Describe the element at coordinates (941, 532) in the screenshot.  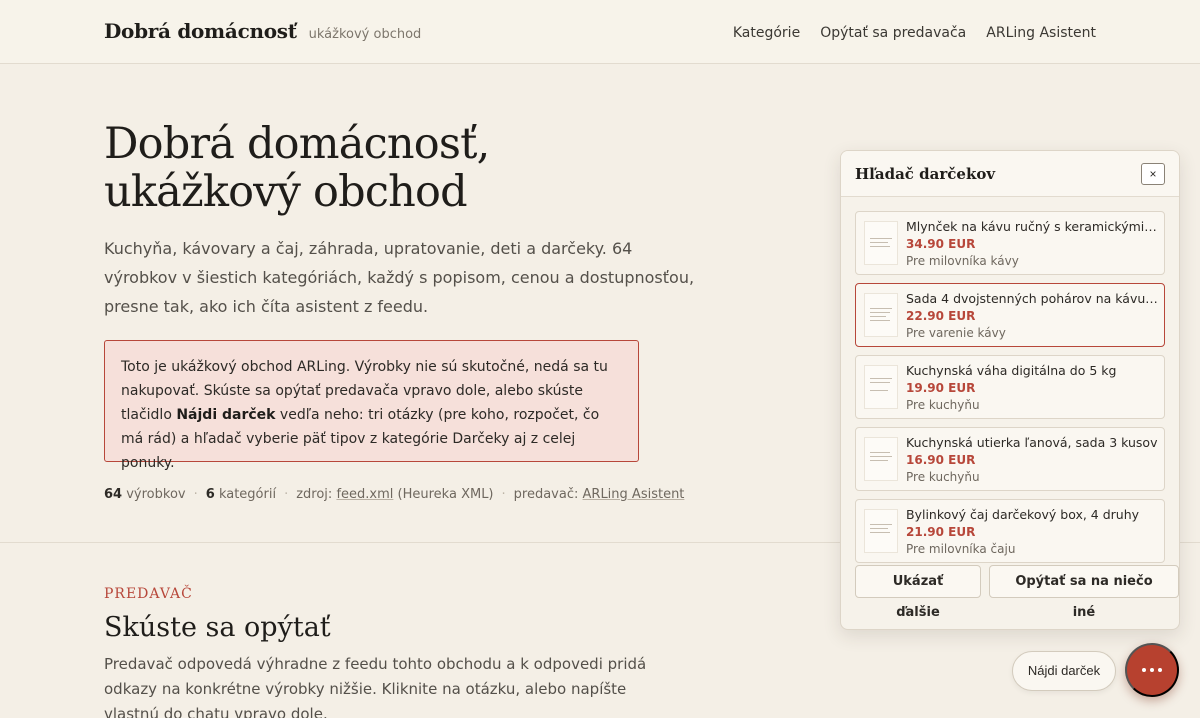
I see `gift-item-price: 21.90 EUR` at that location.